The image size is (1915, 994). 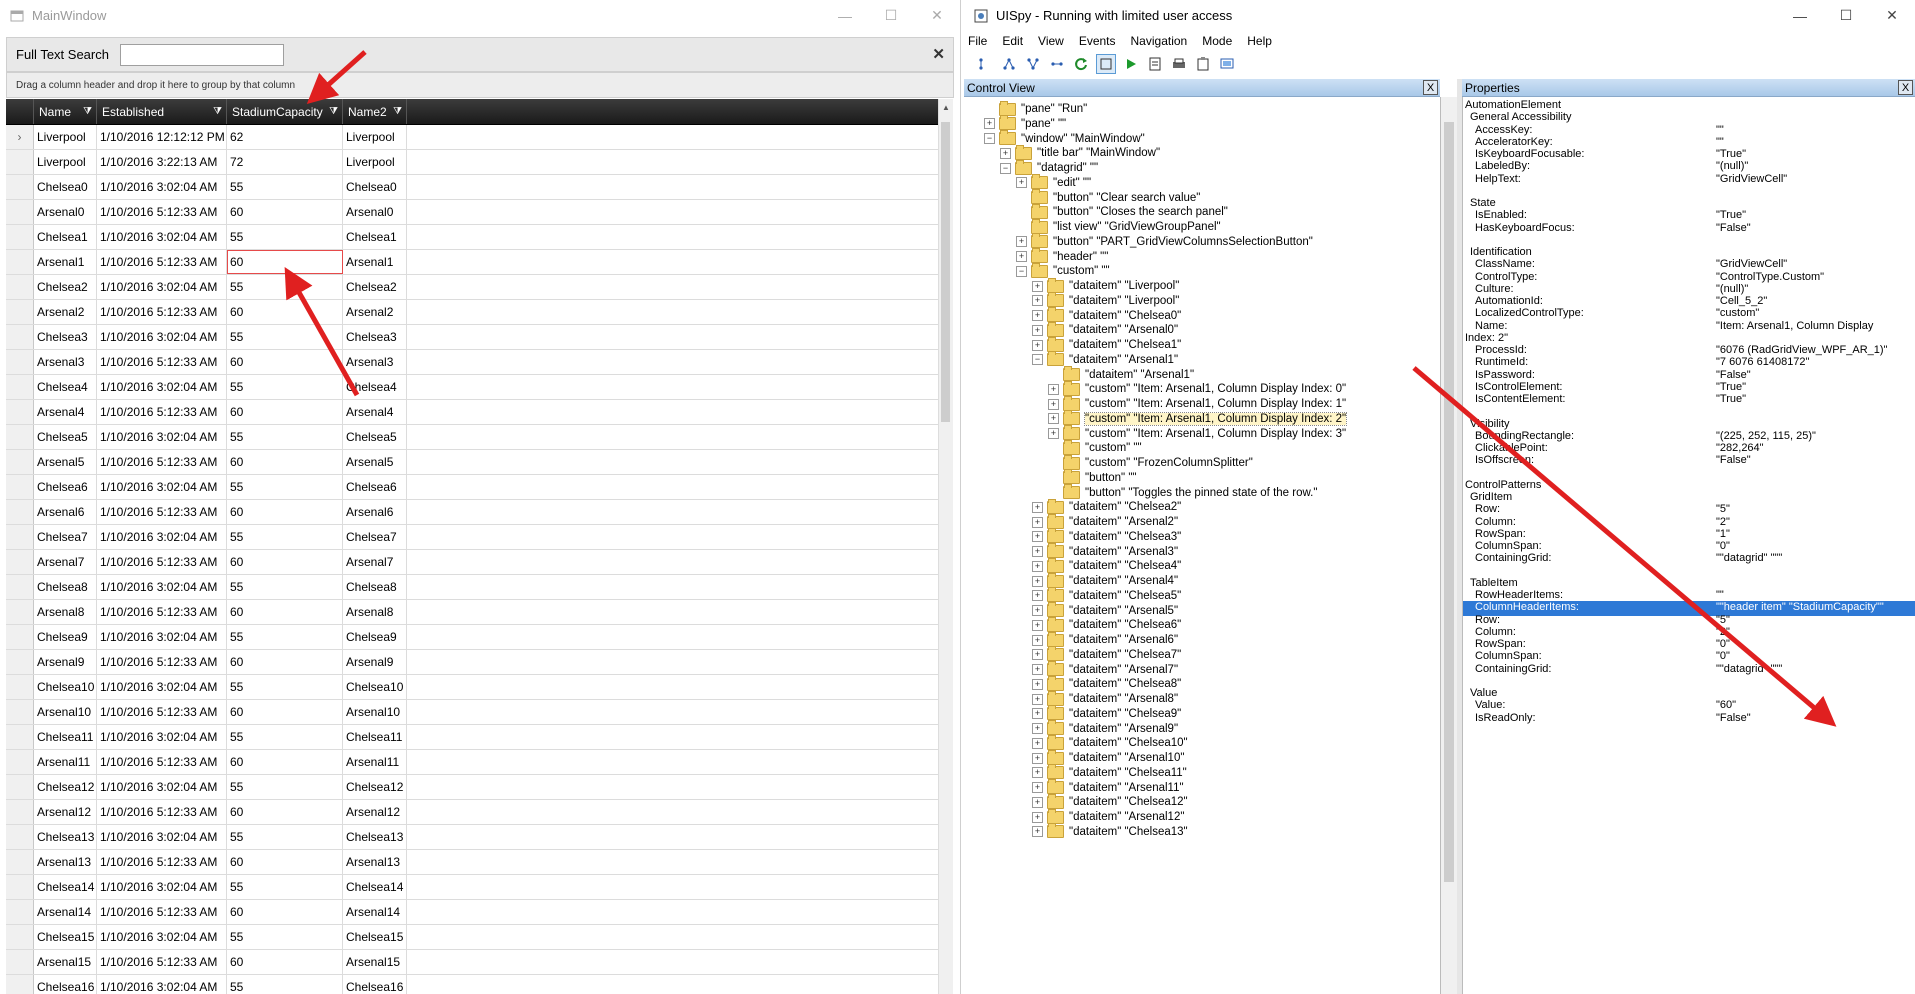 I want to click on print-icon, so click(x=1179, y=64).